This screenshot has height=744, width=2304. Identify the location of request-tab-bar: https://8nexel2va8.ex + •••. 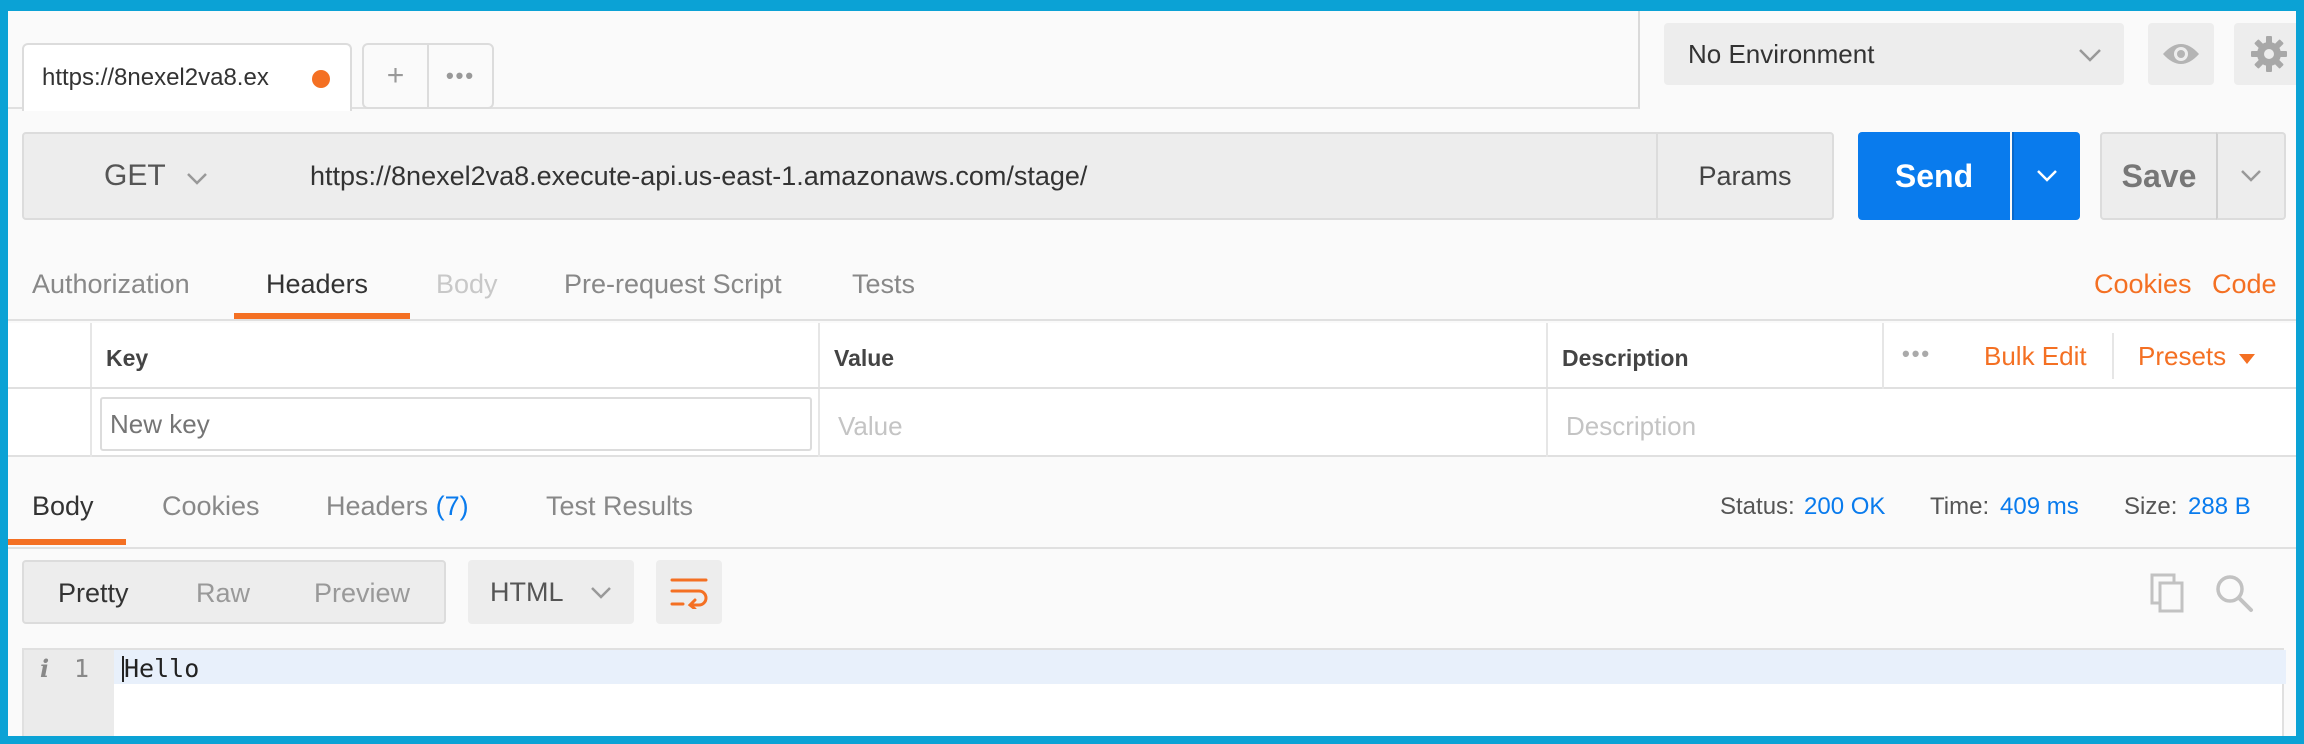
(824, 61).